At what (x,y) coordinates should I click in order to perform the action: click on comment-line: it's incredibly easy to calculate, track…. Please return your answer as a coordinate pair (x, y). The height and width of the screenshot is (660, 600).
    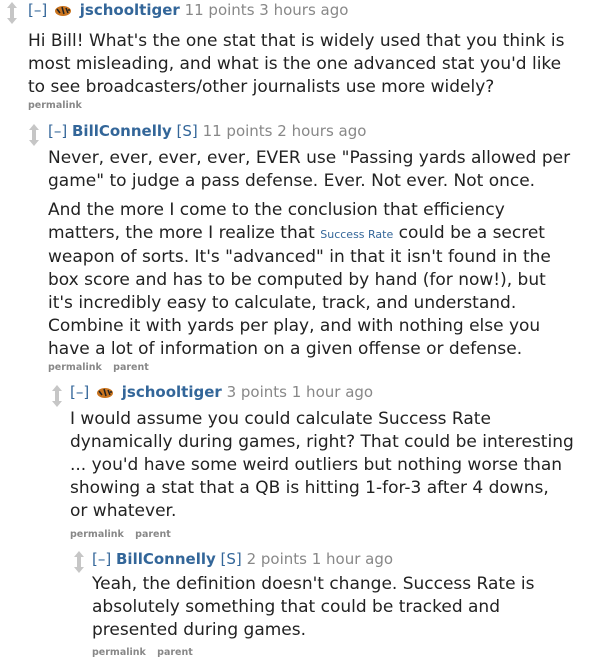
    Looking at the image, I should click on (282, 303).